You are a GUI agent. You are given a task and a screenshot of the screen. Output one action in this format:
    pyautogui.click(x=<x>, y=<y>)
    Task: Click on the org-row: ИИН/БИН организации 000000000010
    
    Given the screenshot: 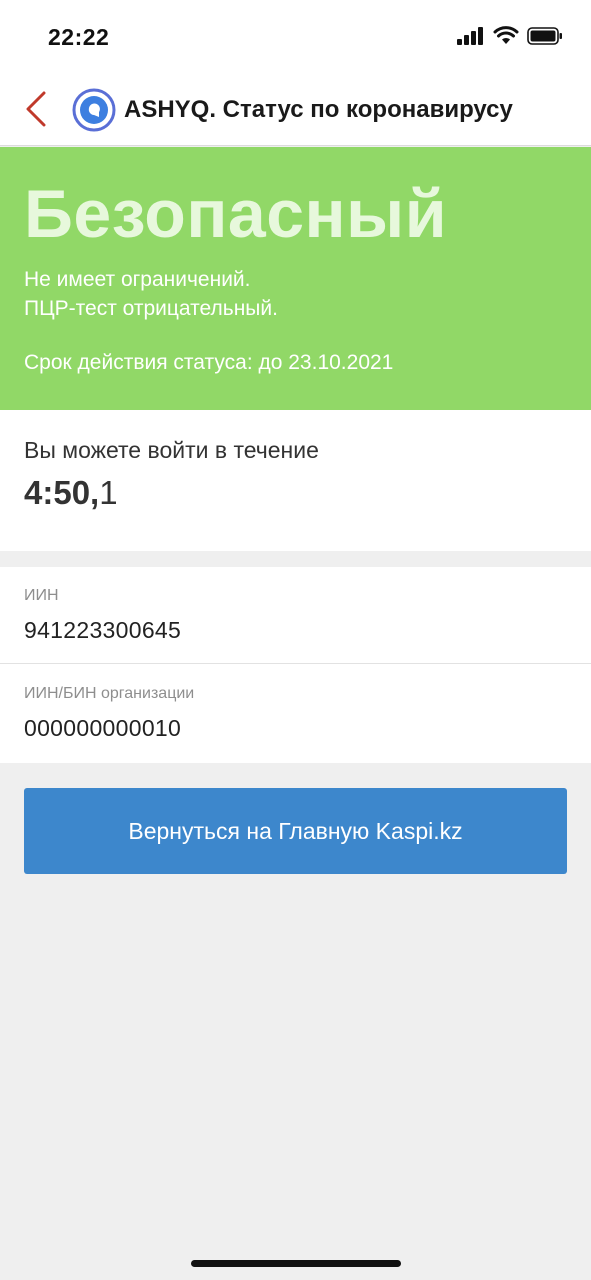 What is the action you would take?
    pyautogui.click(x=295, y=714)
    